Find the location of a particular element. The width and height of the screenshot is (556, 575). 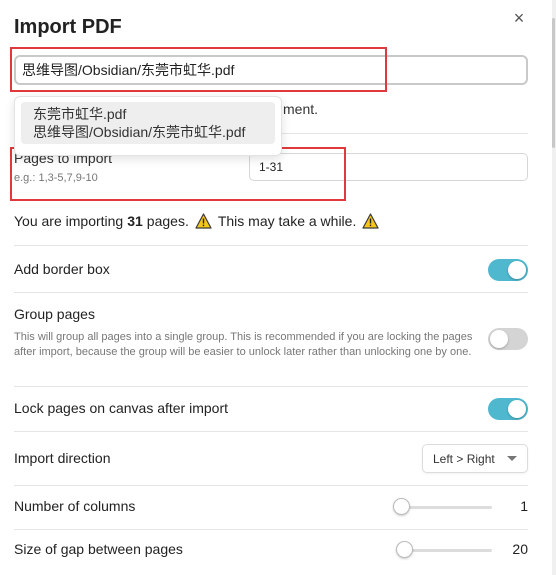

suggestion-filename: 东莞市虹华.pdf is located at coordinates (80, 114).